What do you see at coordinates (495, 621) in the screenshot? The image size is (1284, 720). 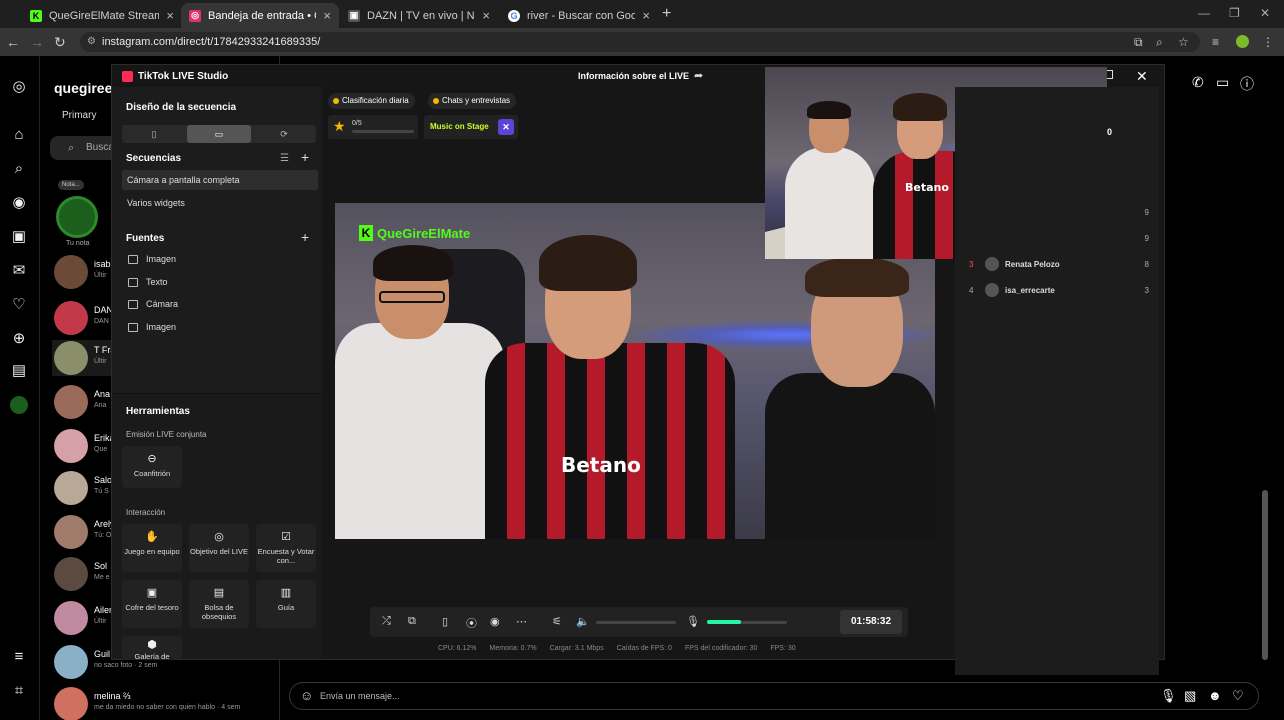 I see `capture-icon: ◉` at bounding box center [495, 621].